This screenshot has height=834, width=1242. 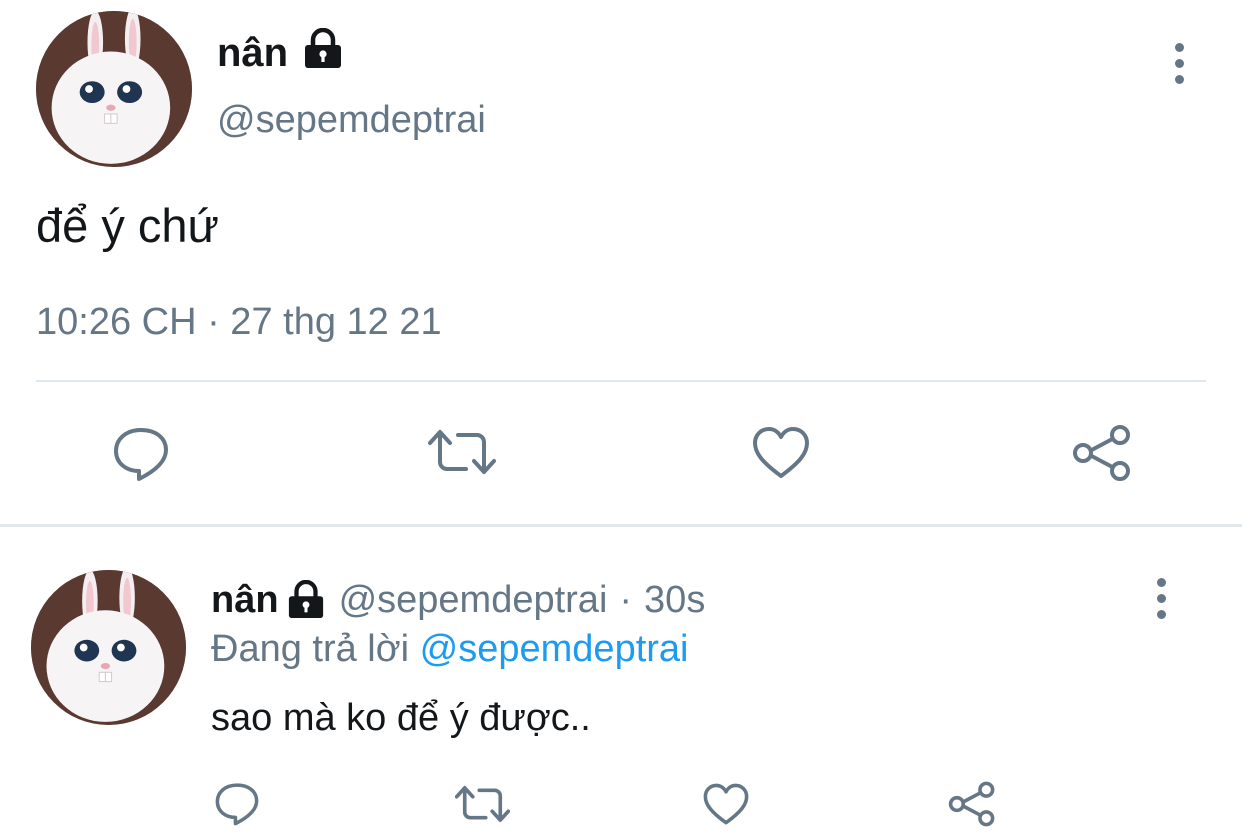 I want to click on reply-display-name: nân, so click(x=245, y=600).